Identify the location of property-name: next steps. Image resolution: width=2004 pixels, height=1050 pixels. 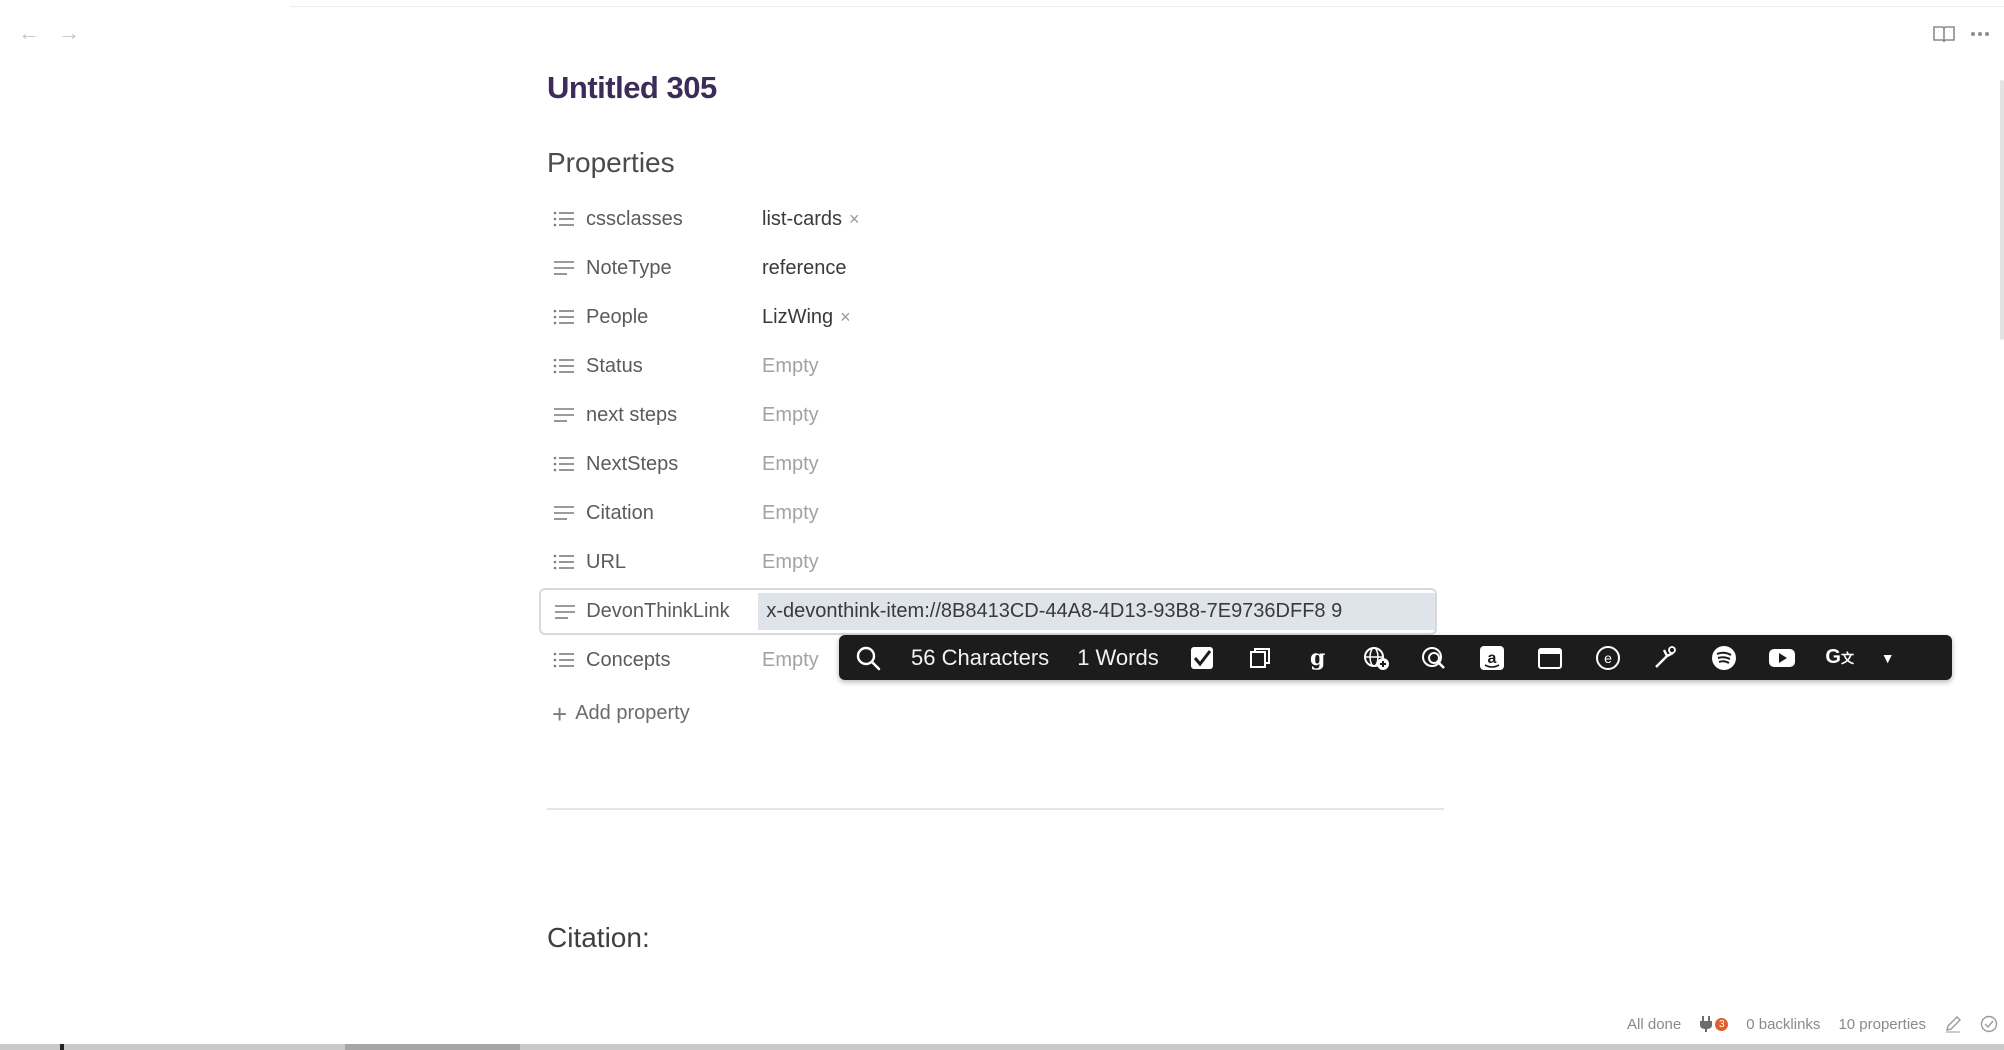
(668, 415).